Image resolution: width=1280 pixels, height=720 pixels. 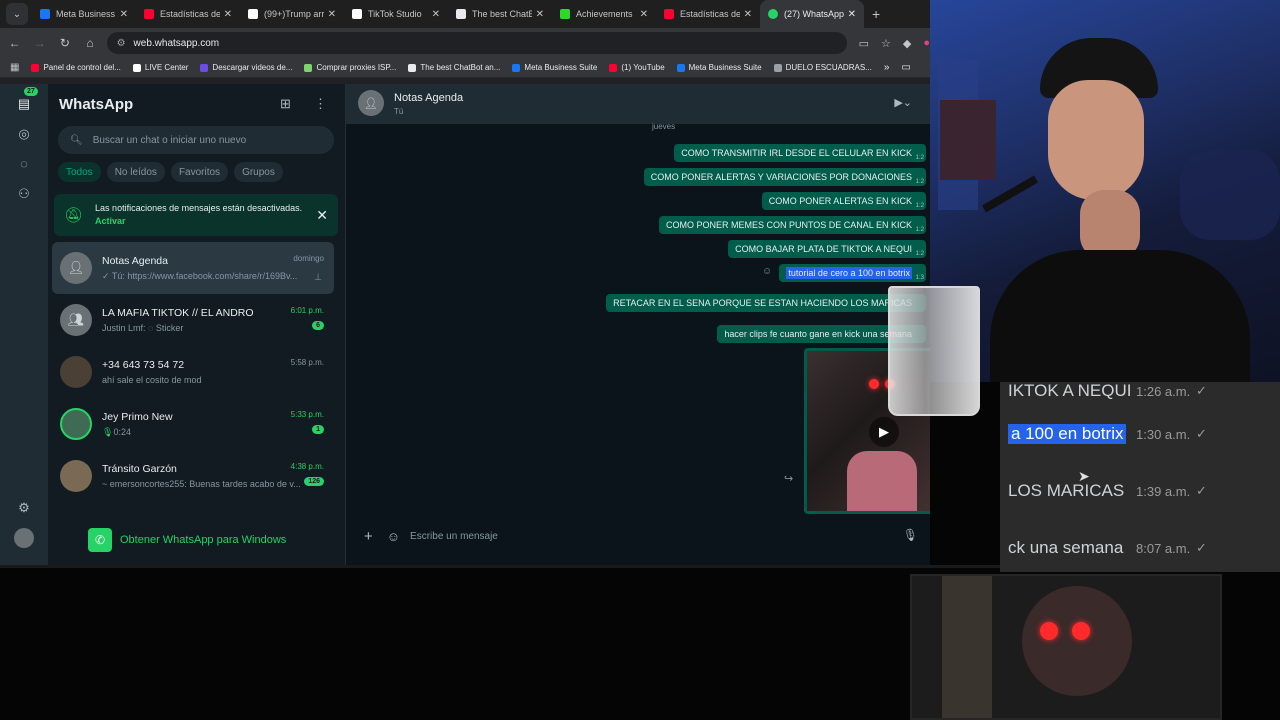 What do you see at coordinates (188, 14) in the screenshot?
I see `tab-estadisticas: Estadísticas del ✕` at bounding box center [188, 14].